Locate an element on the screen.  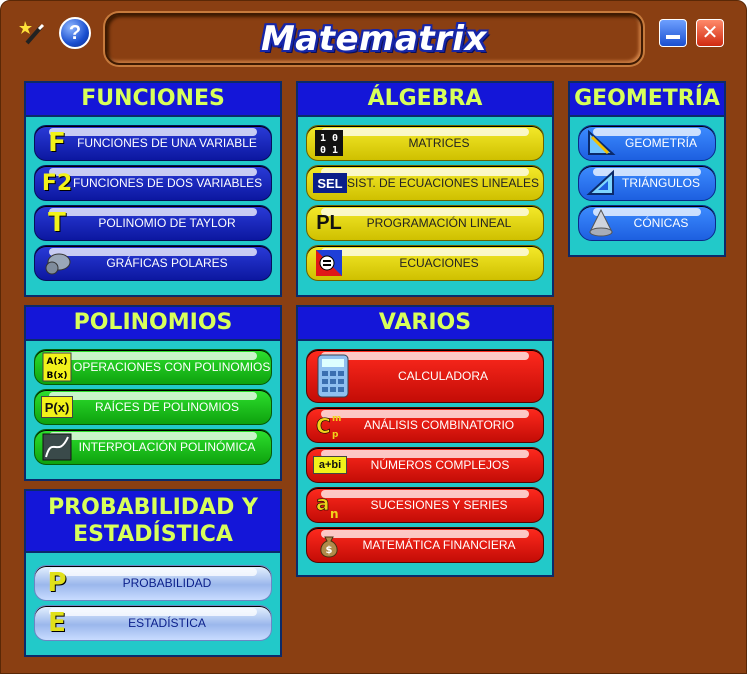
sucesiones-series-button: an SUCESIONES Y SERIES is located at coordinates (425, 505).